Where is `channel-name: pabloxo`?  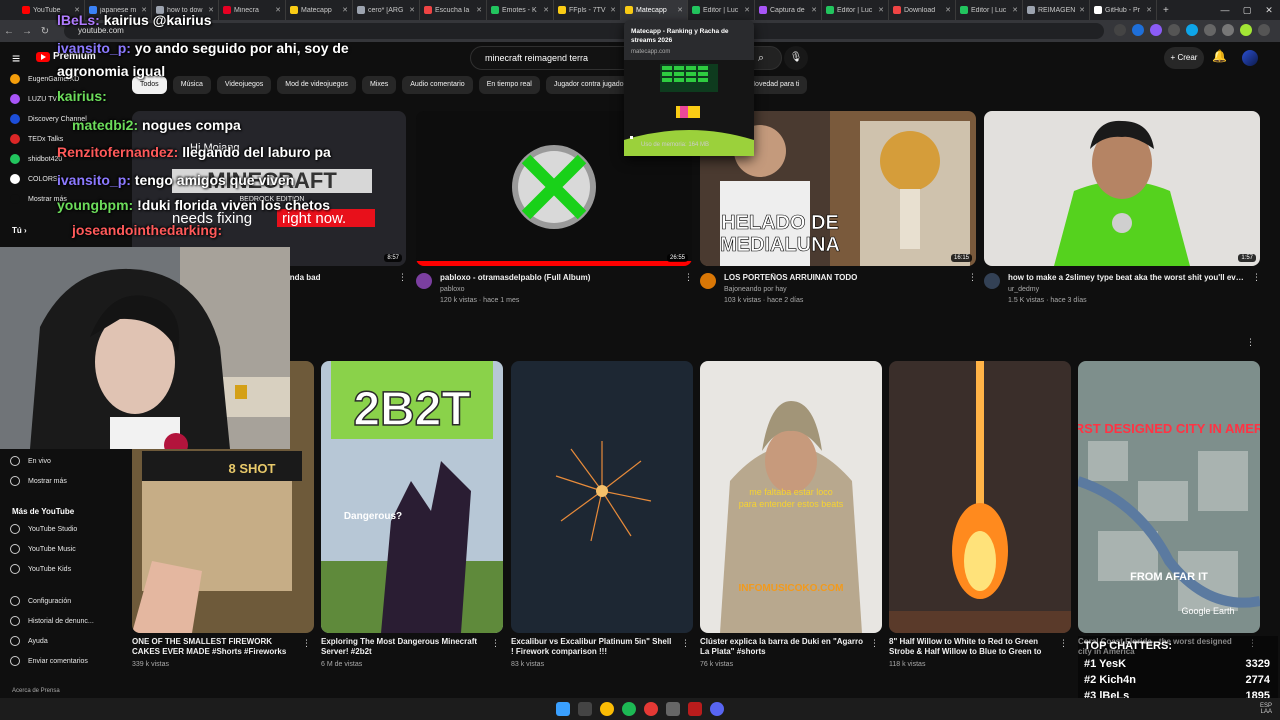
channel-name: pabloxo is located at coordinates (452, 290).